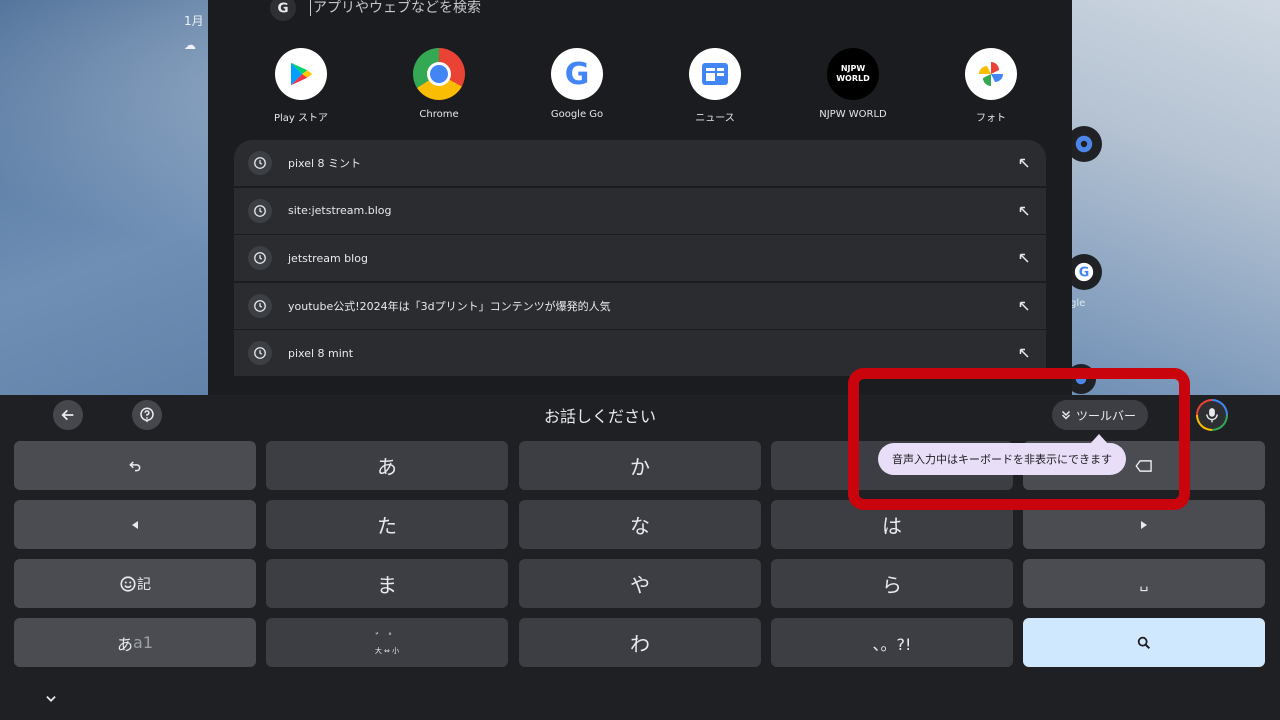 This screenshot has height=720, width=1280. I want to click on app-google-go: G Google Go, so click(577, 86).